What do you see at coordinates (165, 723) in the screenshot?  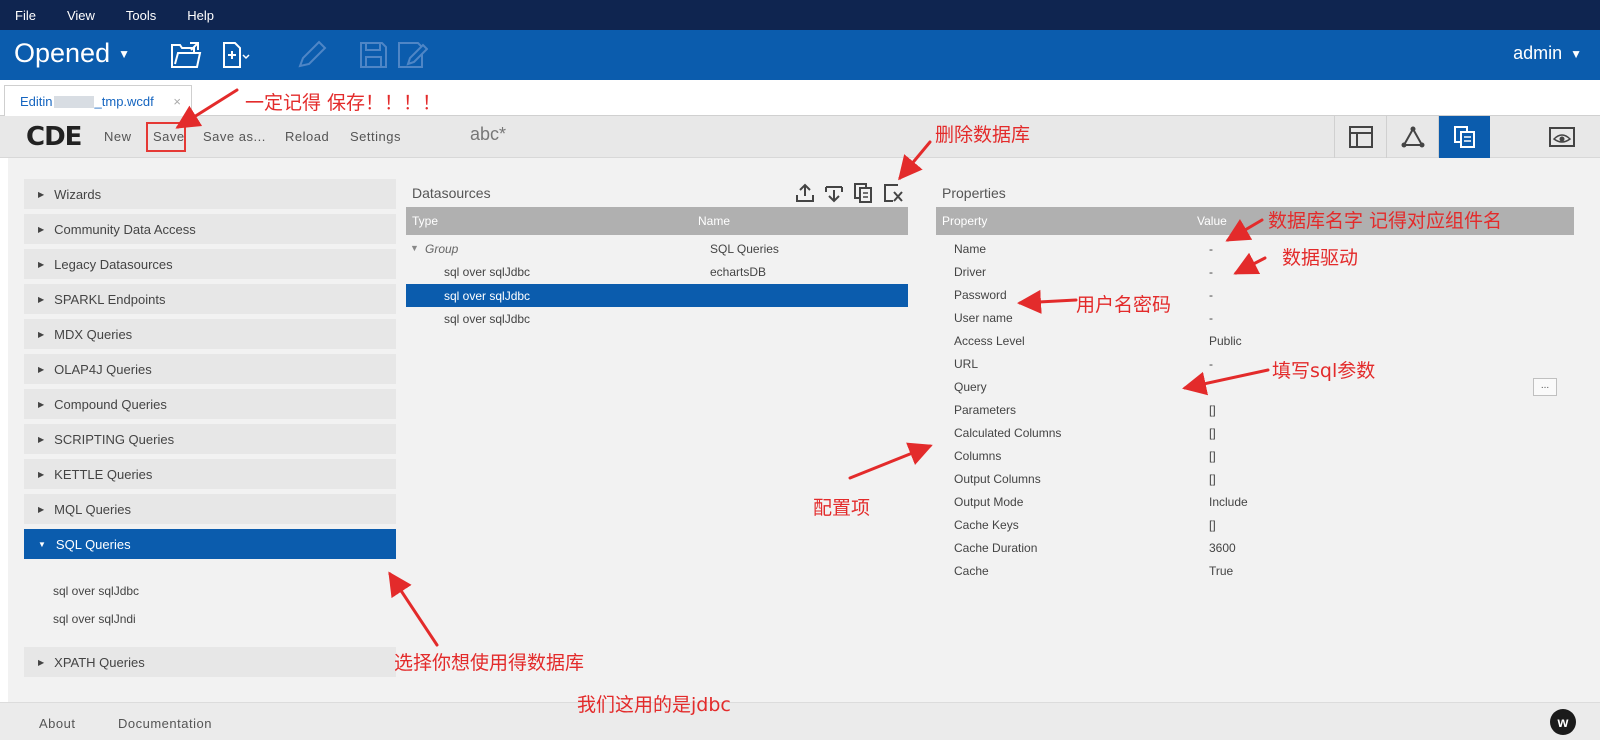 I see `documentation-link: Documentation` at bounding box center [165, 723].